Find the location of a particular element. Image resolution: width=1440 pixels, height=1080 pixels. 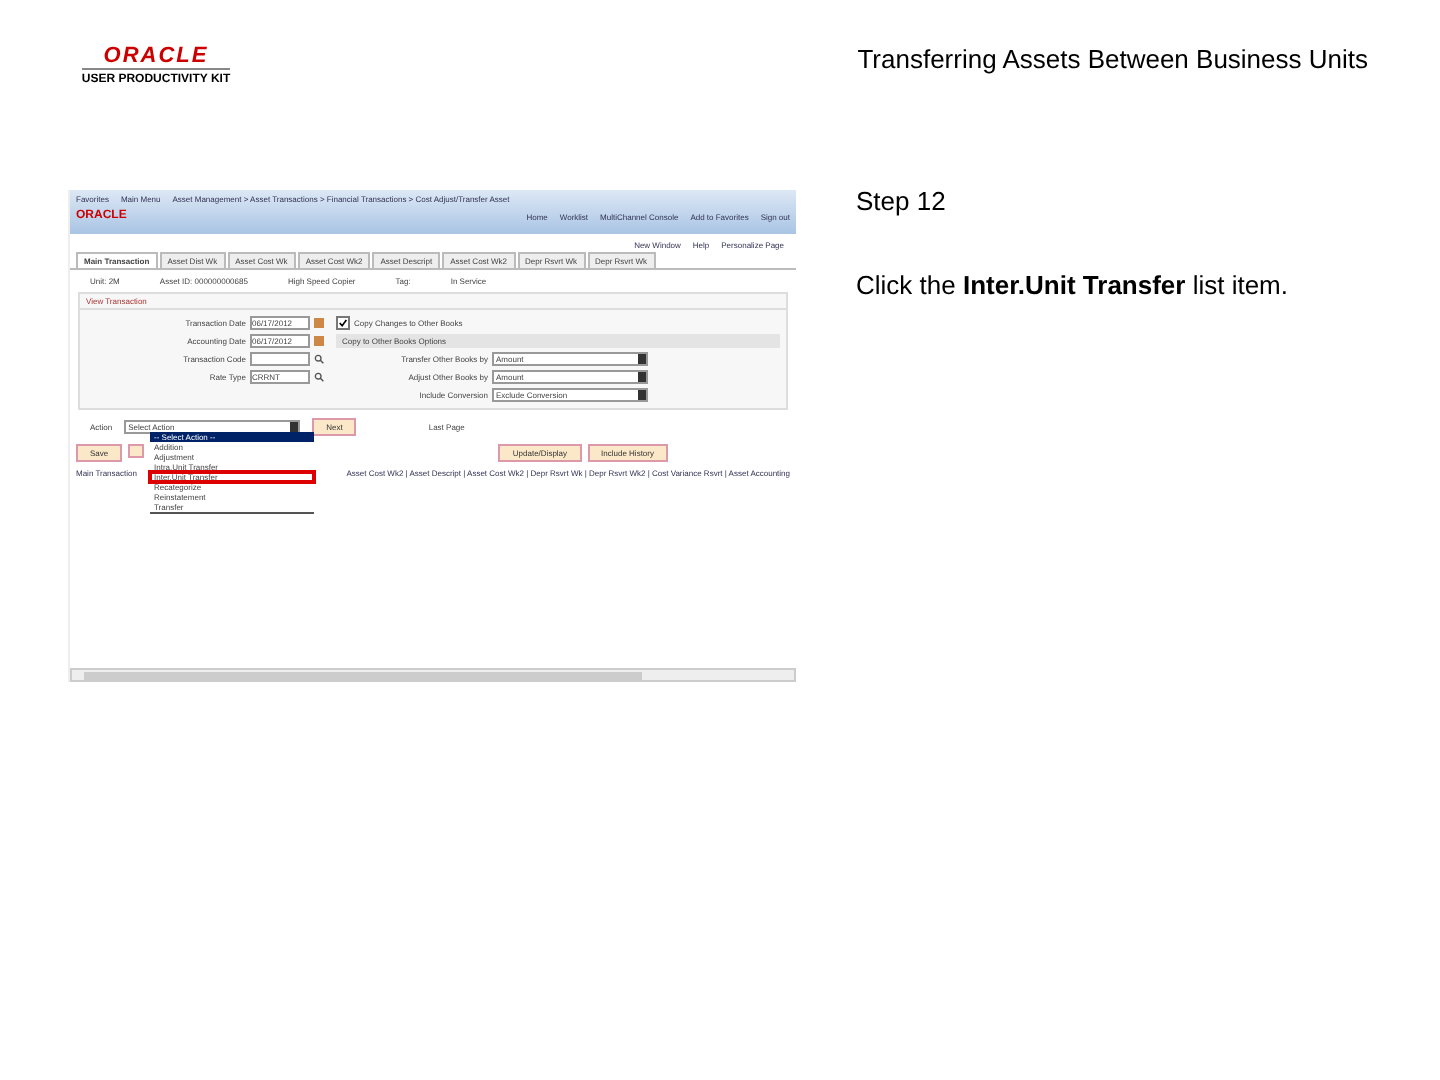

input-field is located at coordinates (280, 359).